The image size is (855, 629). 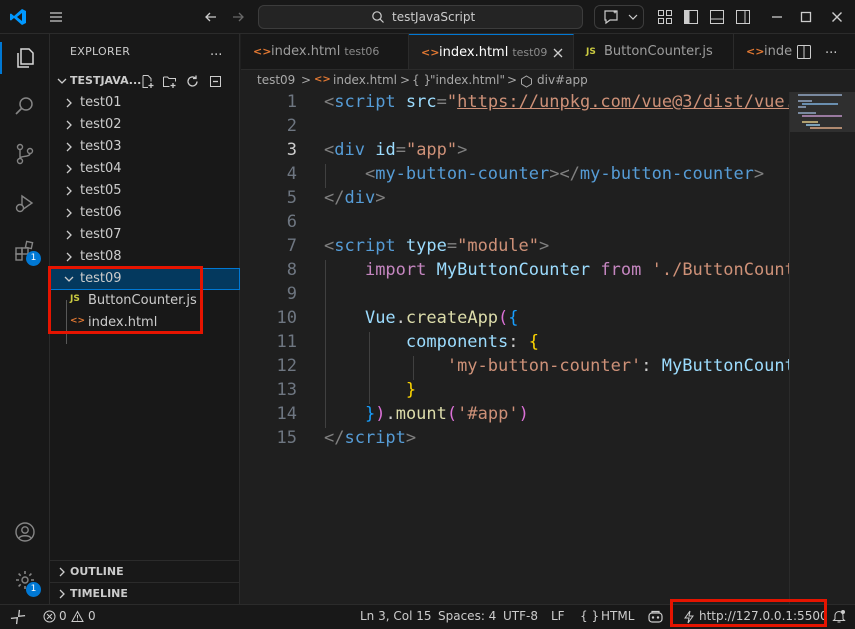 I want to click on tab-index-html-test06: <> index.html test06, so click(x=325, y=51).